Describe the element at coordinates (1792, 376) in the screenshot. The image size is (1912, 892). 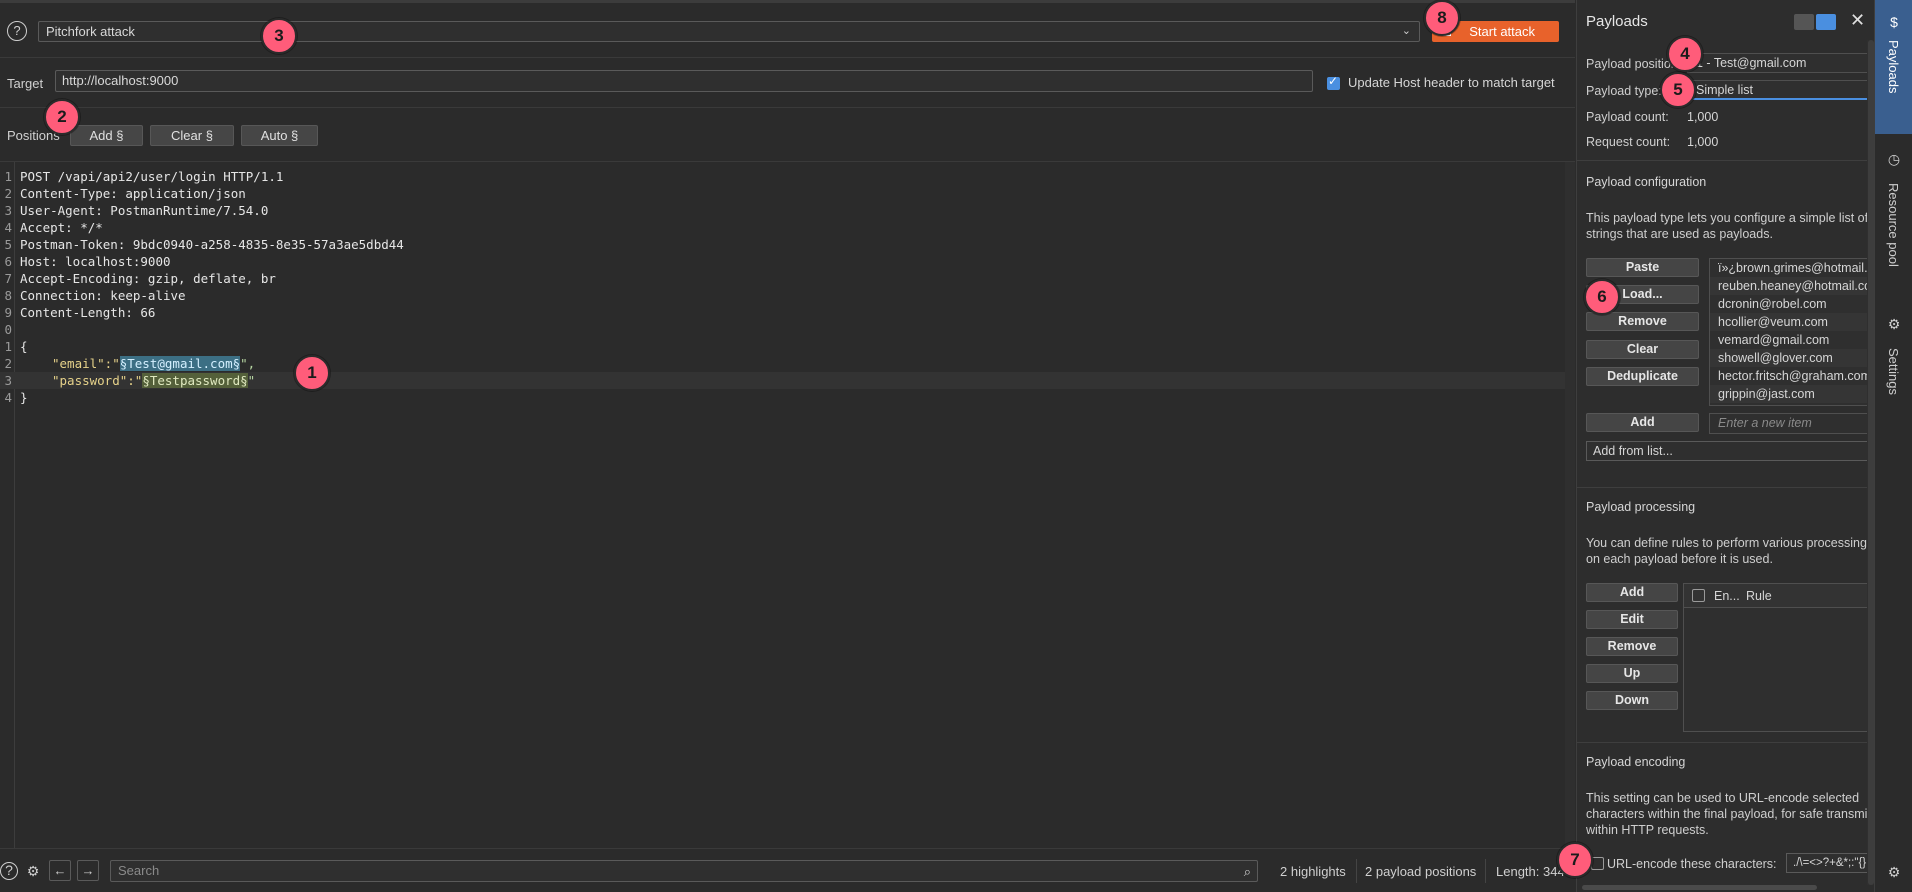
I see `list-item: hector.fritsch@graham.com` at that location.